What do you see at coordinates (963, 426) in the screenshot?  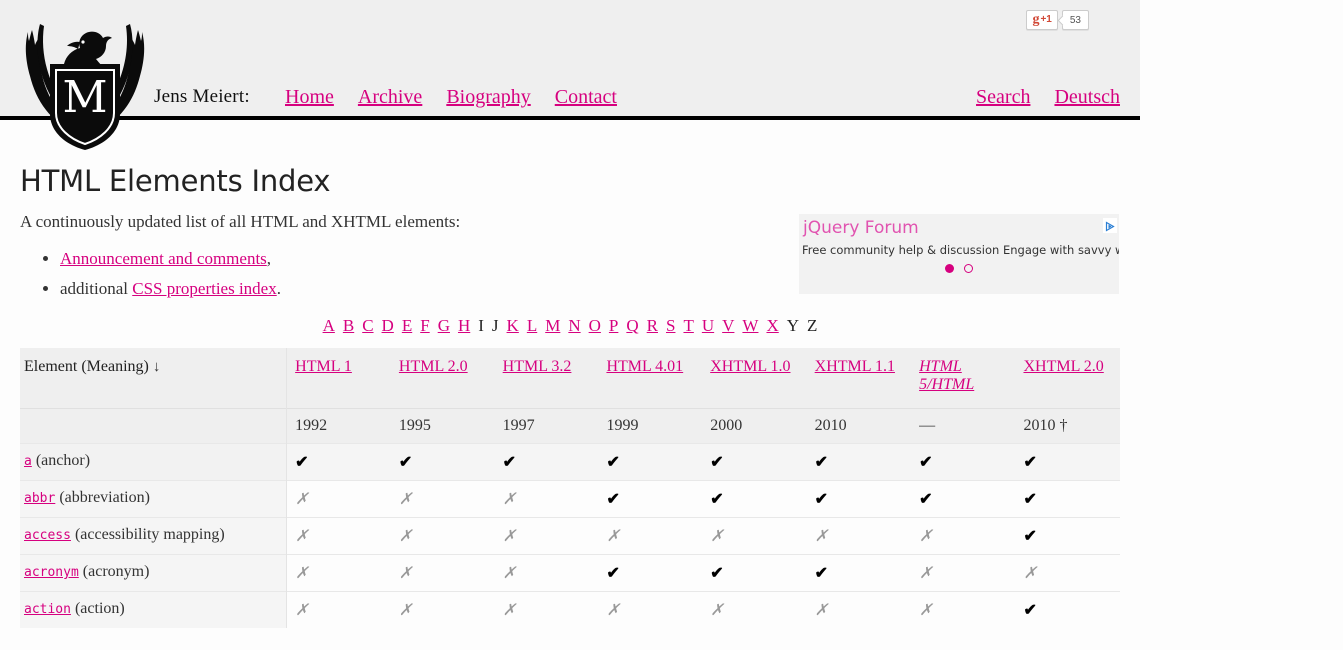 I see `year-html5: —` at bounding box center [963, 426].